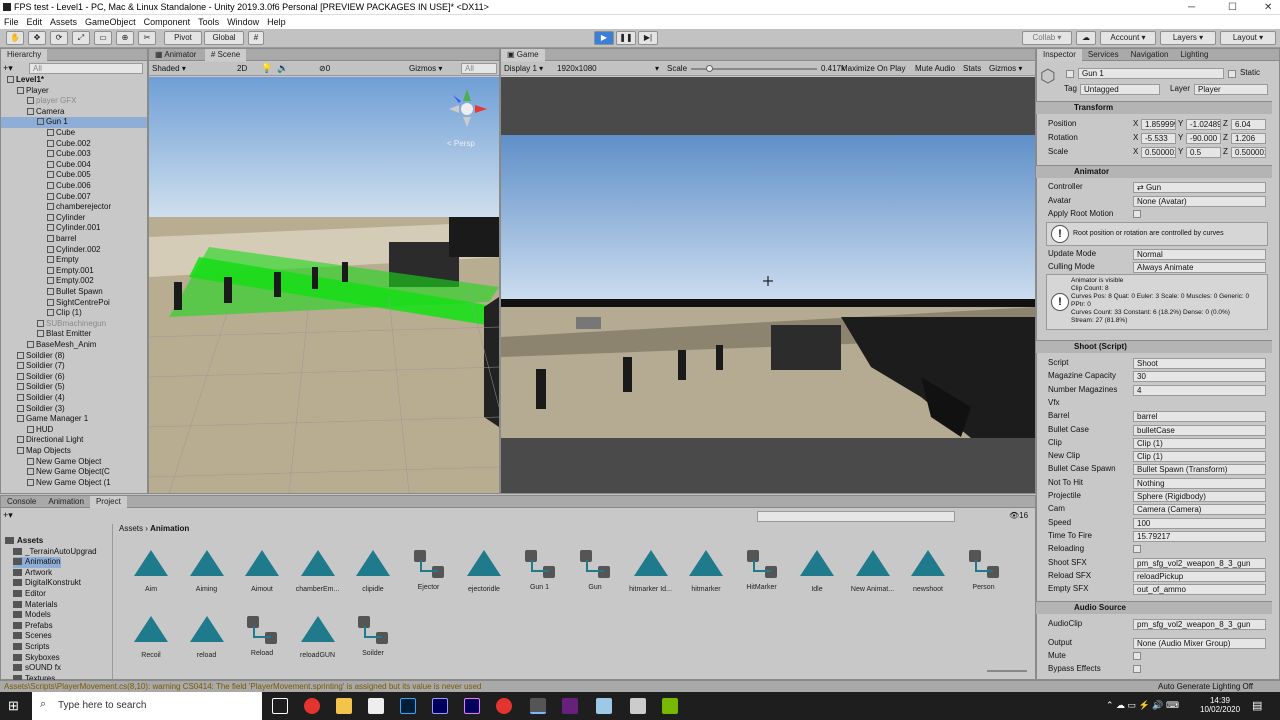 The height and width of the screenshot is (720, 1280). I want to click on hierarchy-item: Empty.001, so click(70, 271).